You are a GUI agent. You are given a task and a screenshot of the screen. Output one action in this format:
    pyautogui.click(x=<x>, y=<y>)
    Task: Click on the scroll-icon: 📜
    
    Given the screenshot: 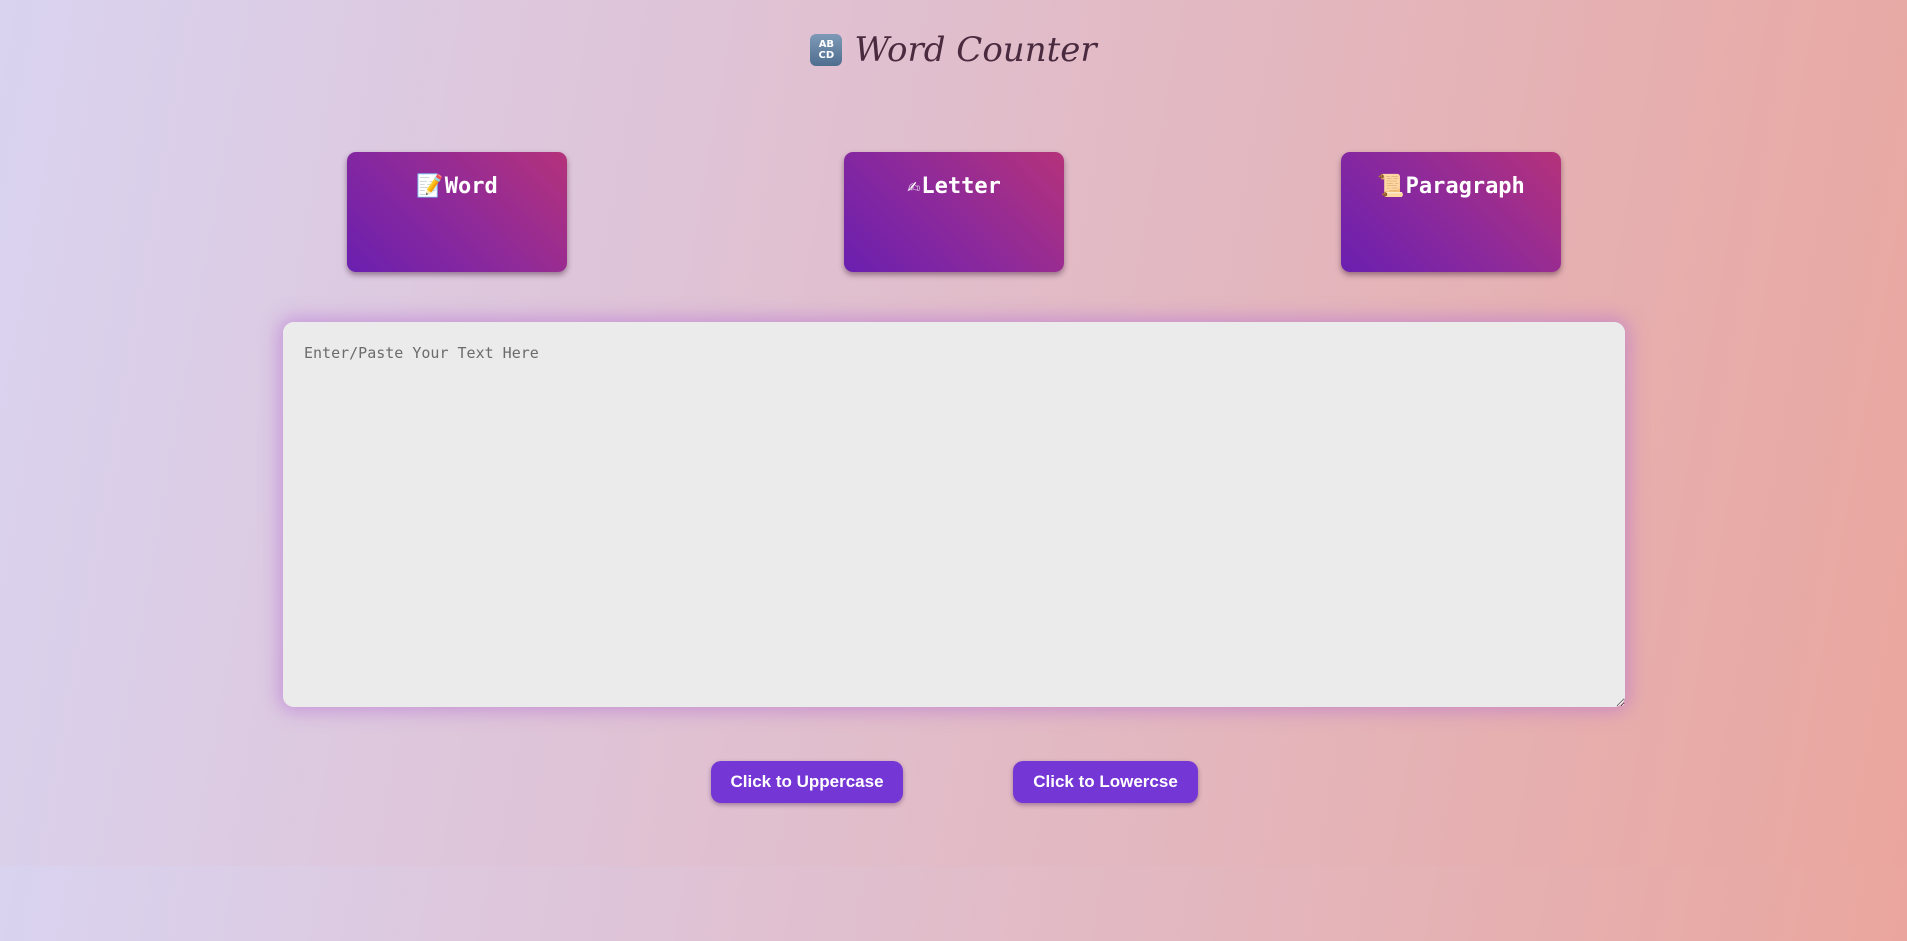 What is the action you would take?
    pyautogui.click(x=1391, y=186)
    